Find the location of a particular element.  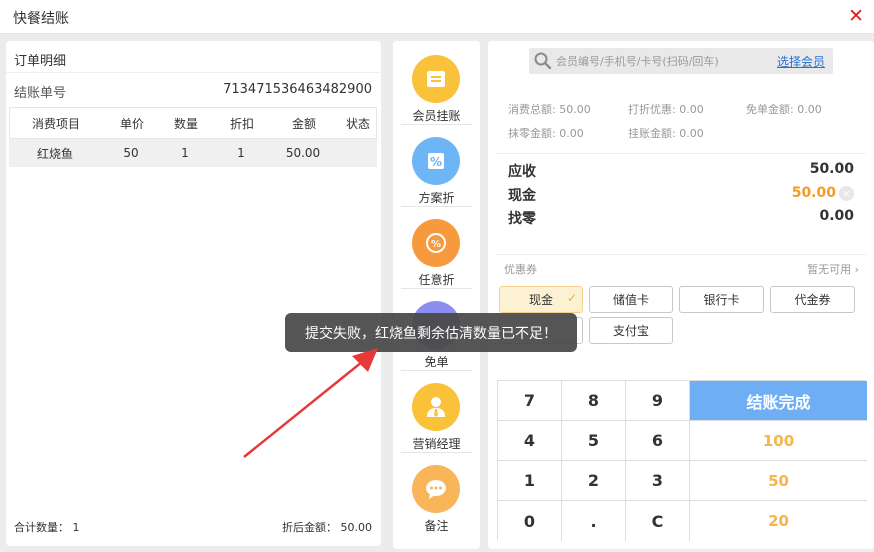

row-qty: 1 is located at coordinates (185, 153).